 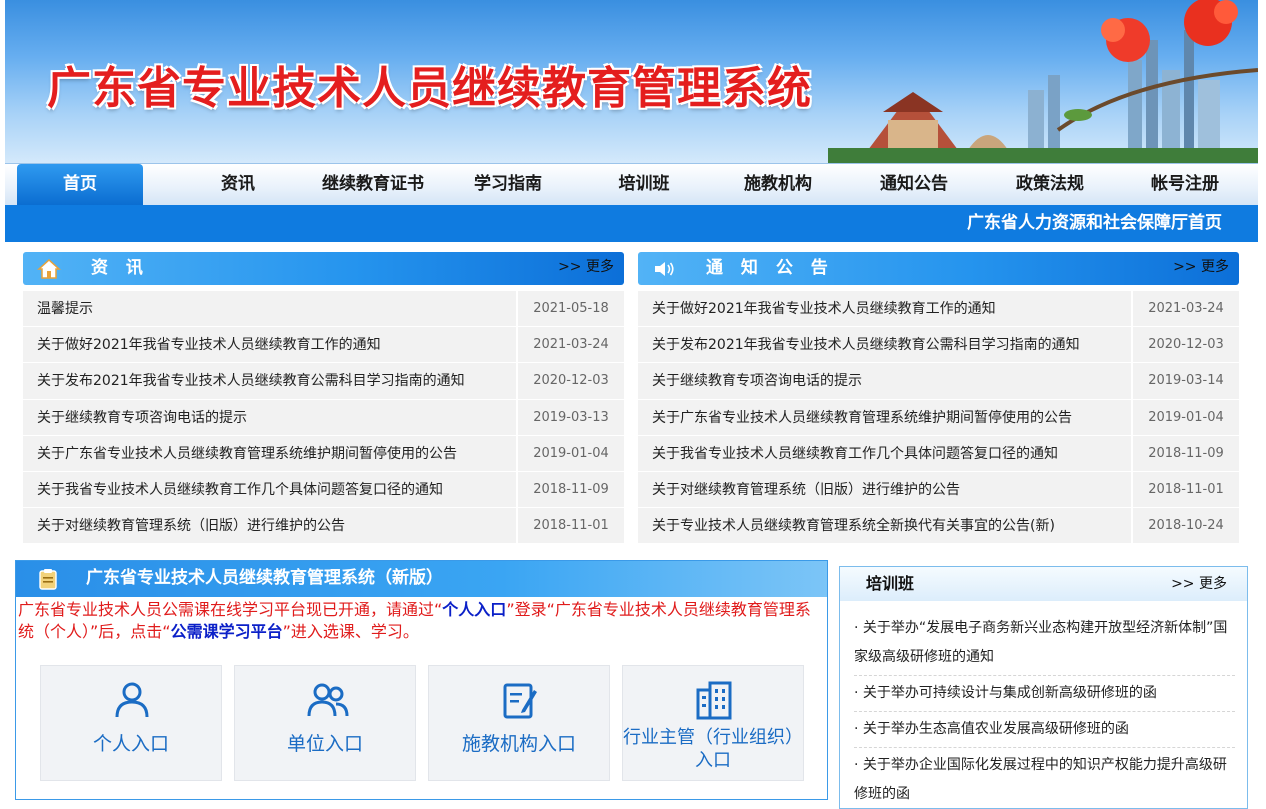 What do you see at coordinates (508, 185) in the screenshot?
I see `nav-study-guide: 学习指南` at bounding box center [508, 185].